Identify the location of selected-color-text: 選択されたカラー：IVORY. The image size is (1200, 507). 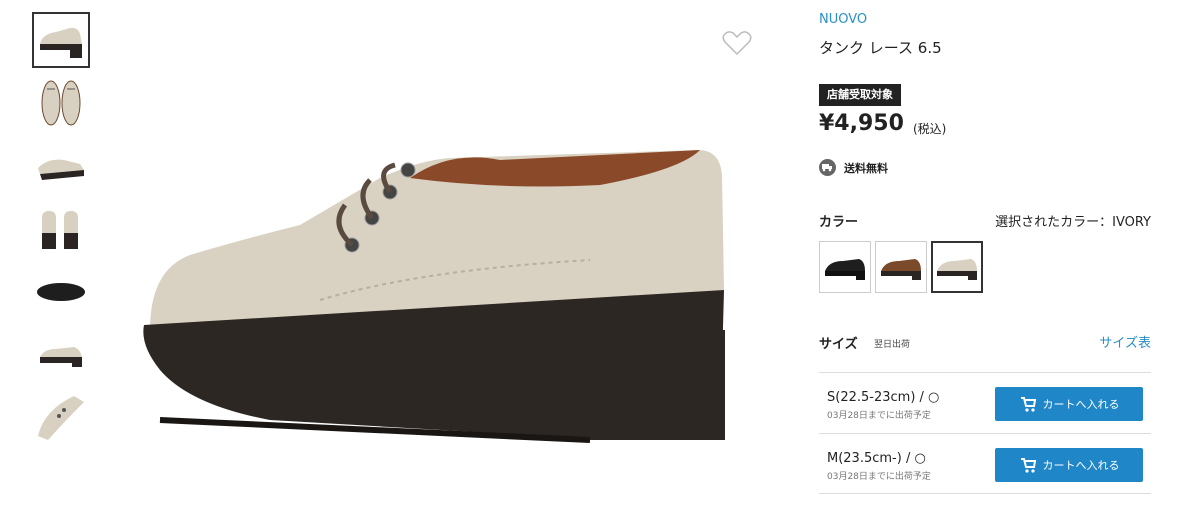
(1073, 222).